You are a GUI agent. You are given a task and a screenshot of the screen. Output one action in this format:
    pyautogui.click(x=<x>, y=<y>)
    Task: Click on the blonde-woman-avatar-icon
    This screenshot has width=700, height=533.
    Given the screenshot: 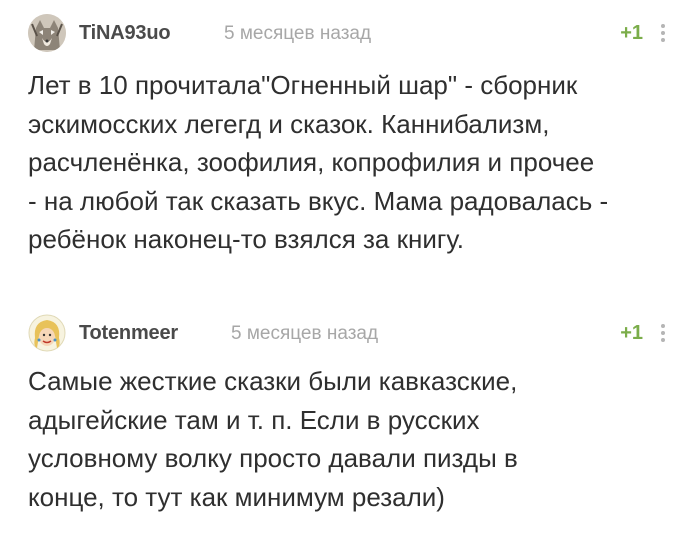 What is the action you would take?
    pyautogui.click(x=47, y=333)
    